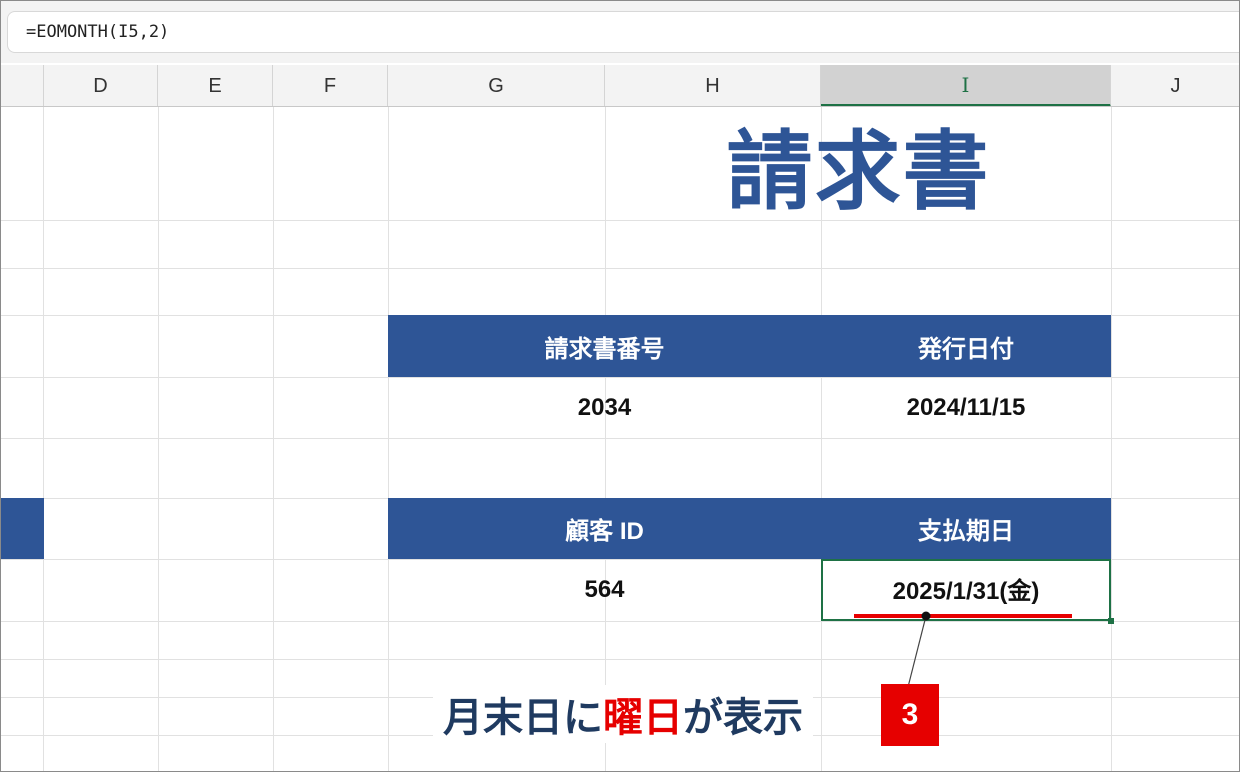 This screenshot has height=772, width=1240. I want to click on column-header-e: E, so click(215, 86).